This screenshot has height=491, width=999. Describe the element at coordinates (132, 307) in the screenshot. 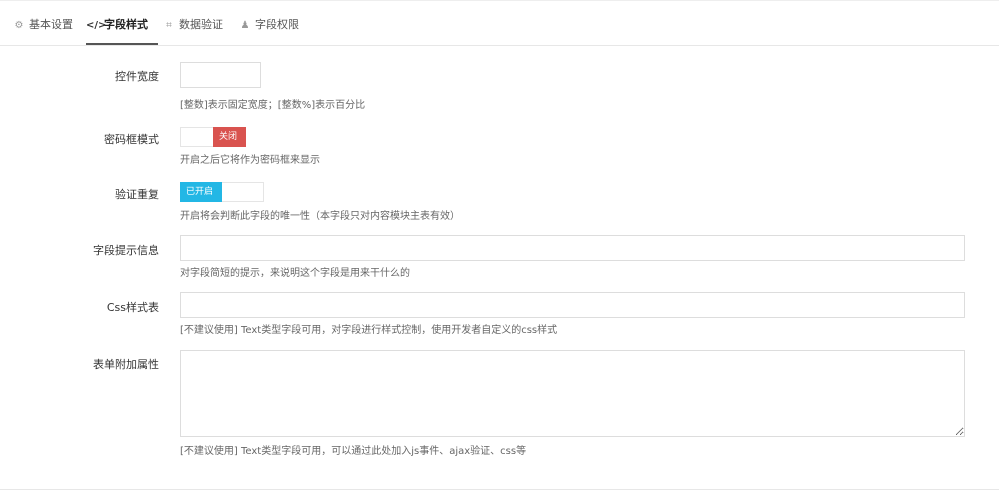

I see `css-label: Css样式表` at that location.